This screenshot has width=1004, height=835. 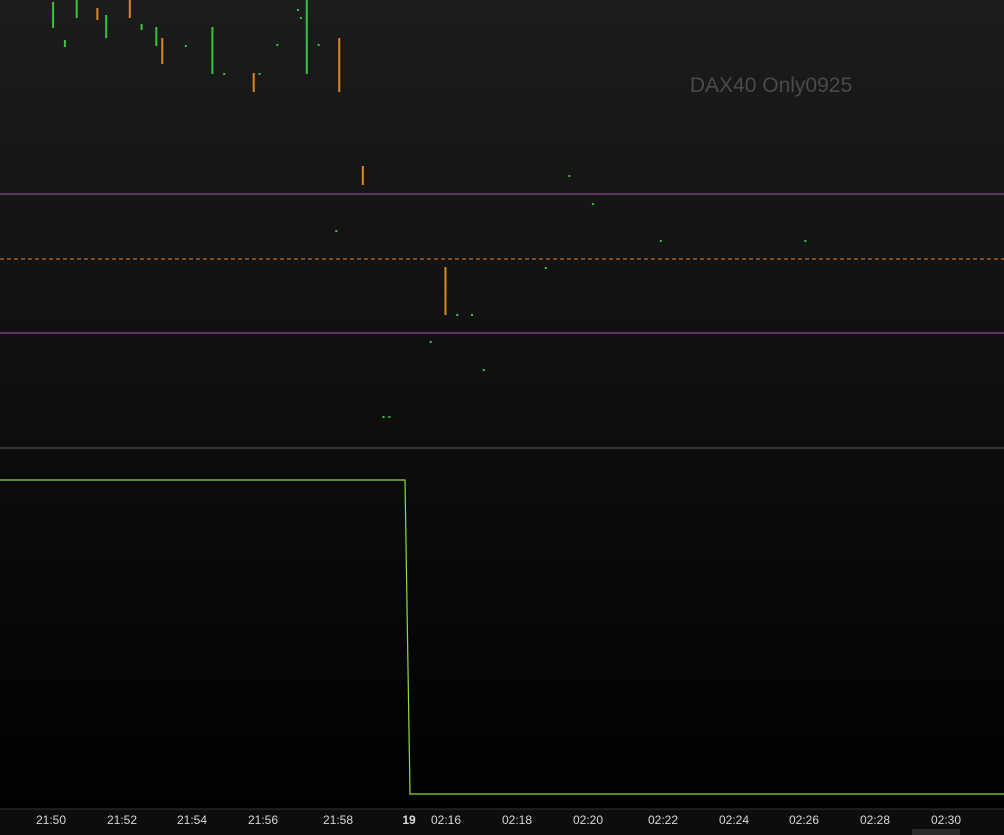 What do you see at coordinates (875, 820) in the screenshot?
I see `x-tick-label: 02:28` at bounding box center [875, 820].